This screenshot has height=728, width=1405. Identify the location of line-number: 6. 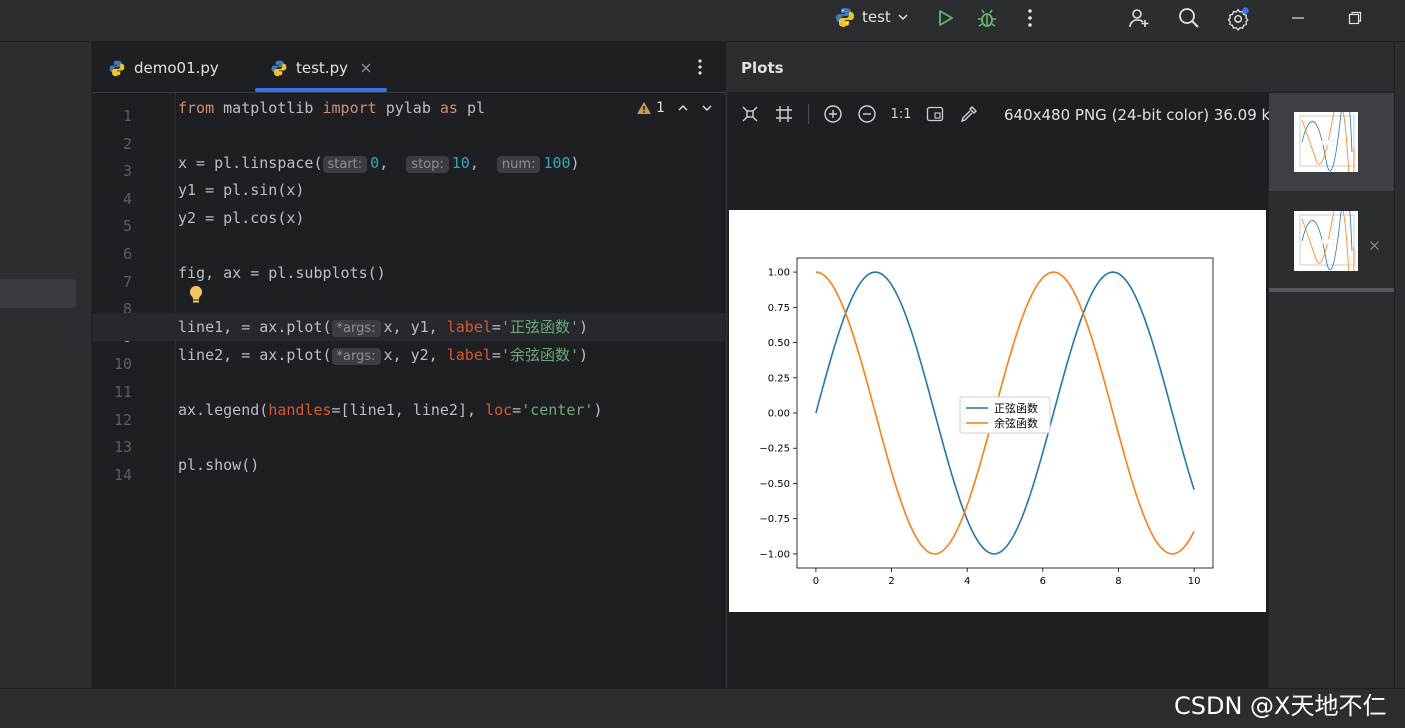
(127, 254).